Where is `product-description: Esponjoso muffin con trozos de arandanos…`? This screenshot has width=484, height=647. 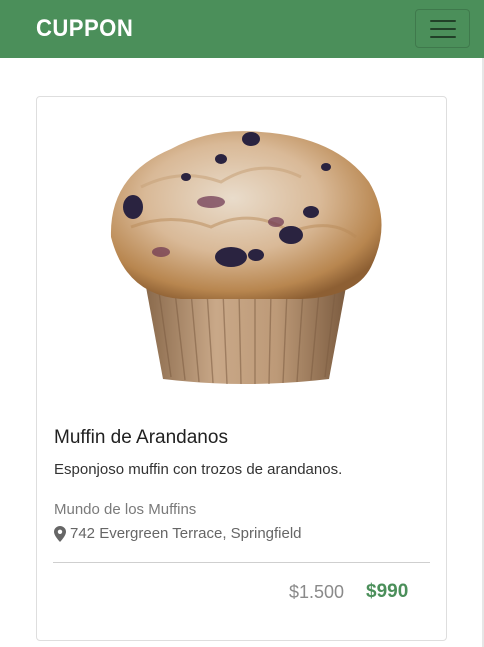 product-description: Esponjoso muffin con trozos de arandanos… is located at coordinates (198, 469).